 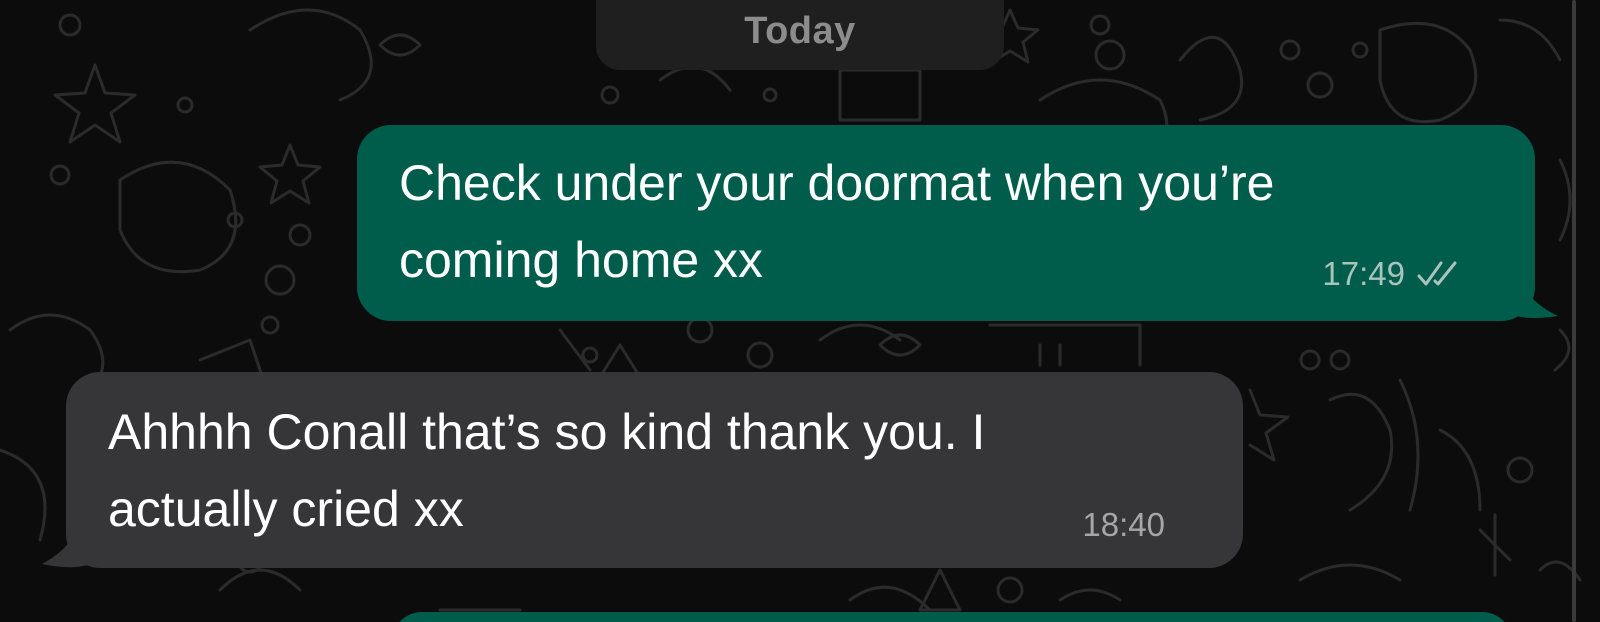 I want to click on message-time: 17:49, so click(x=1363, y=273).